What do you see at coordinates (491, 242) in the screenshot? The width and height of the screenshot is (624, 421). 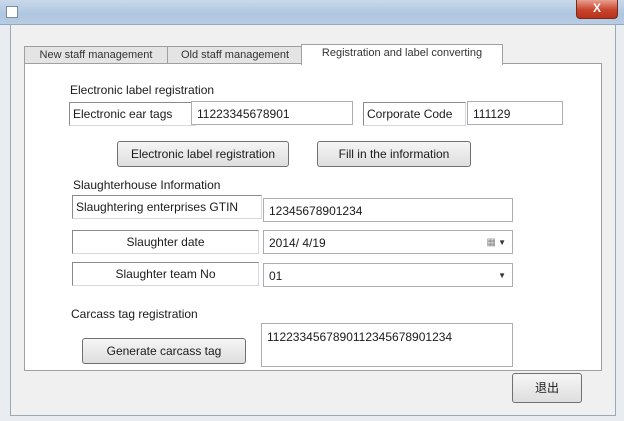 I see `calendar-icon: ▦` at bounding box center [491, 242].